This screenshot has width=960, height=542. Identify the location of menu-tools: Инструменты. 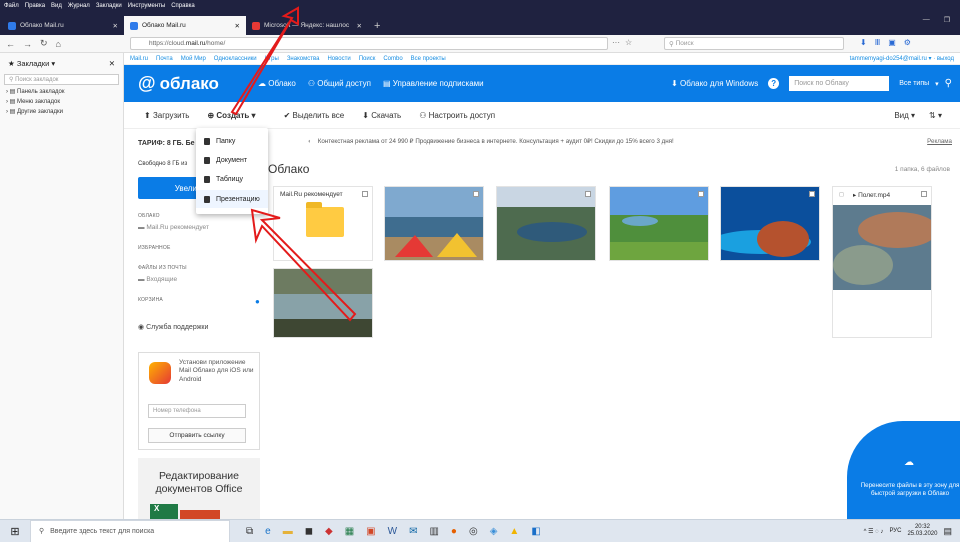
(146, 6).